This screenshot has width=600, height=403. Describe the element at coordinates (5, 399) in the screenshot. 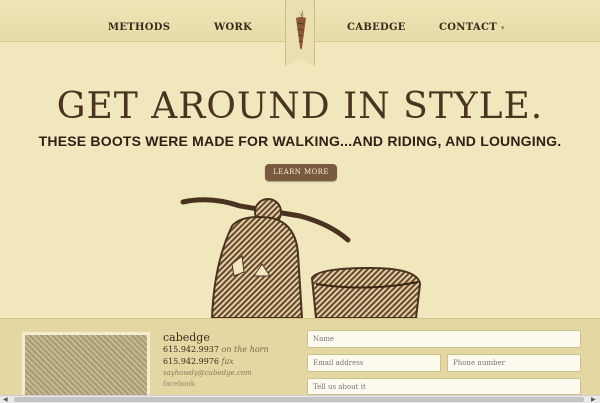

I see `scroll-left-icon: ◀` at that location.